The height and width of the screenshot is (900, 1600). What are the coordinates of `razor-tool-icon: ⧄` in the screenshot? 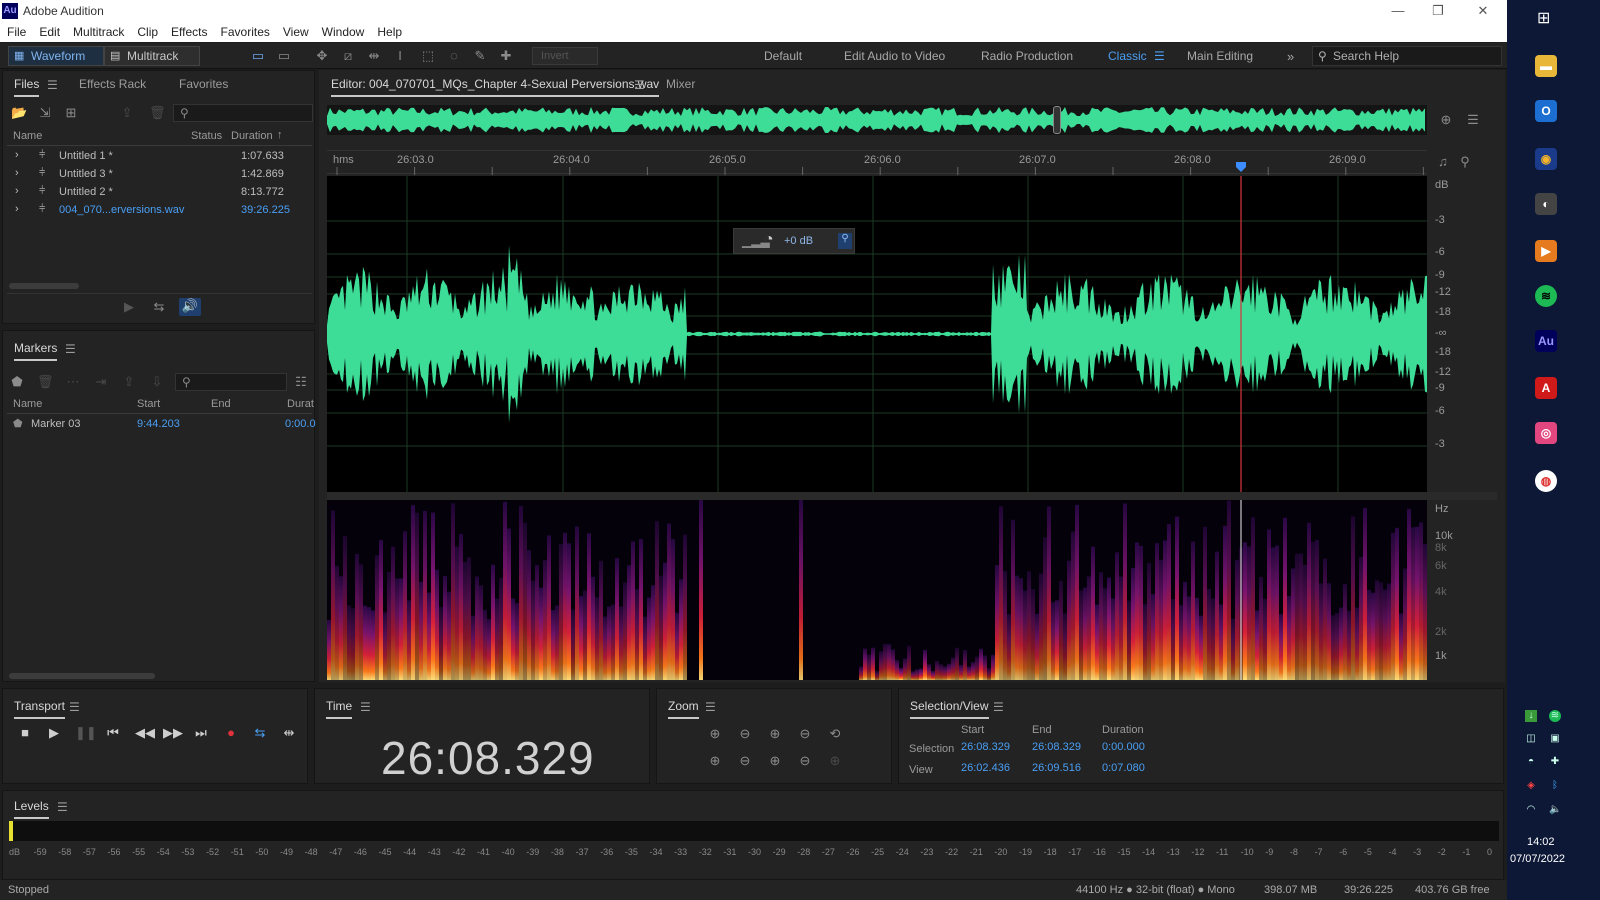 It's located at (348, 56).